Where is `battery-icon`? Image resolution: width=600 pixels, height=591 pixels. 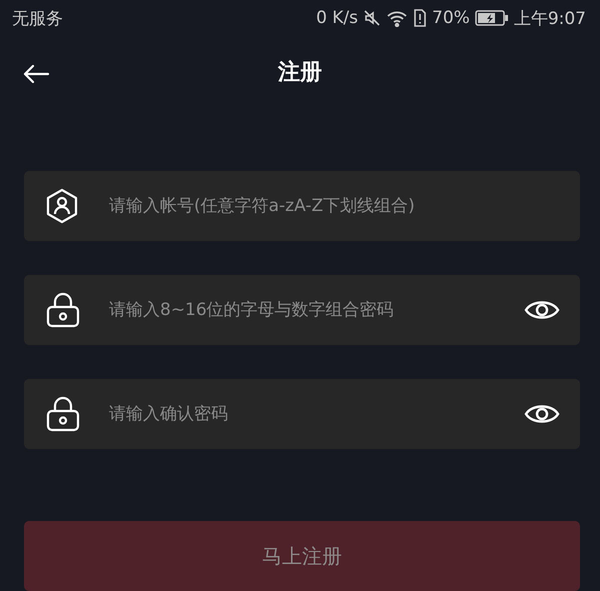
battery-icon is located at coordinates (491, 18).